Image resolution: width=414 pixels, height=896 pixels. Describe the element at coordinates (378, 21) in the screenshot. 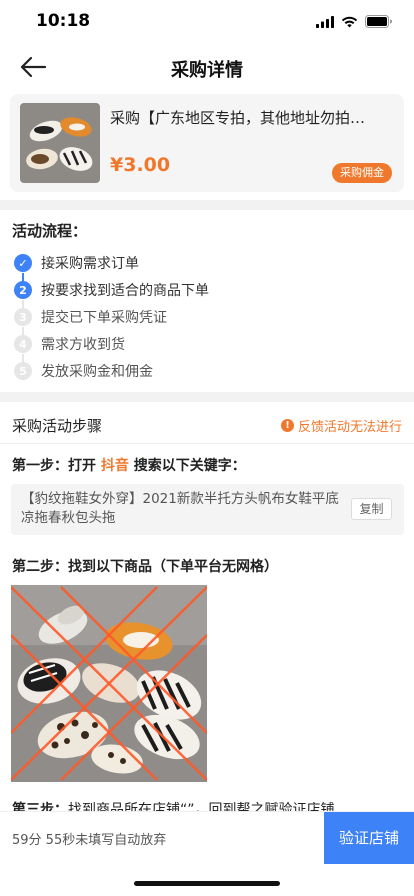

I see `battery-icon` at that location.